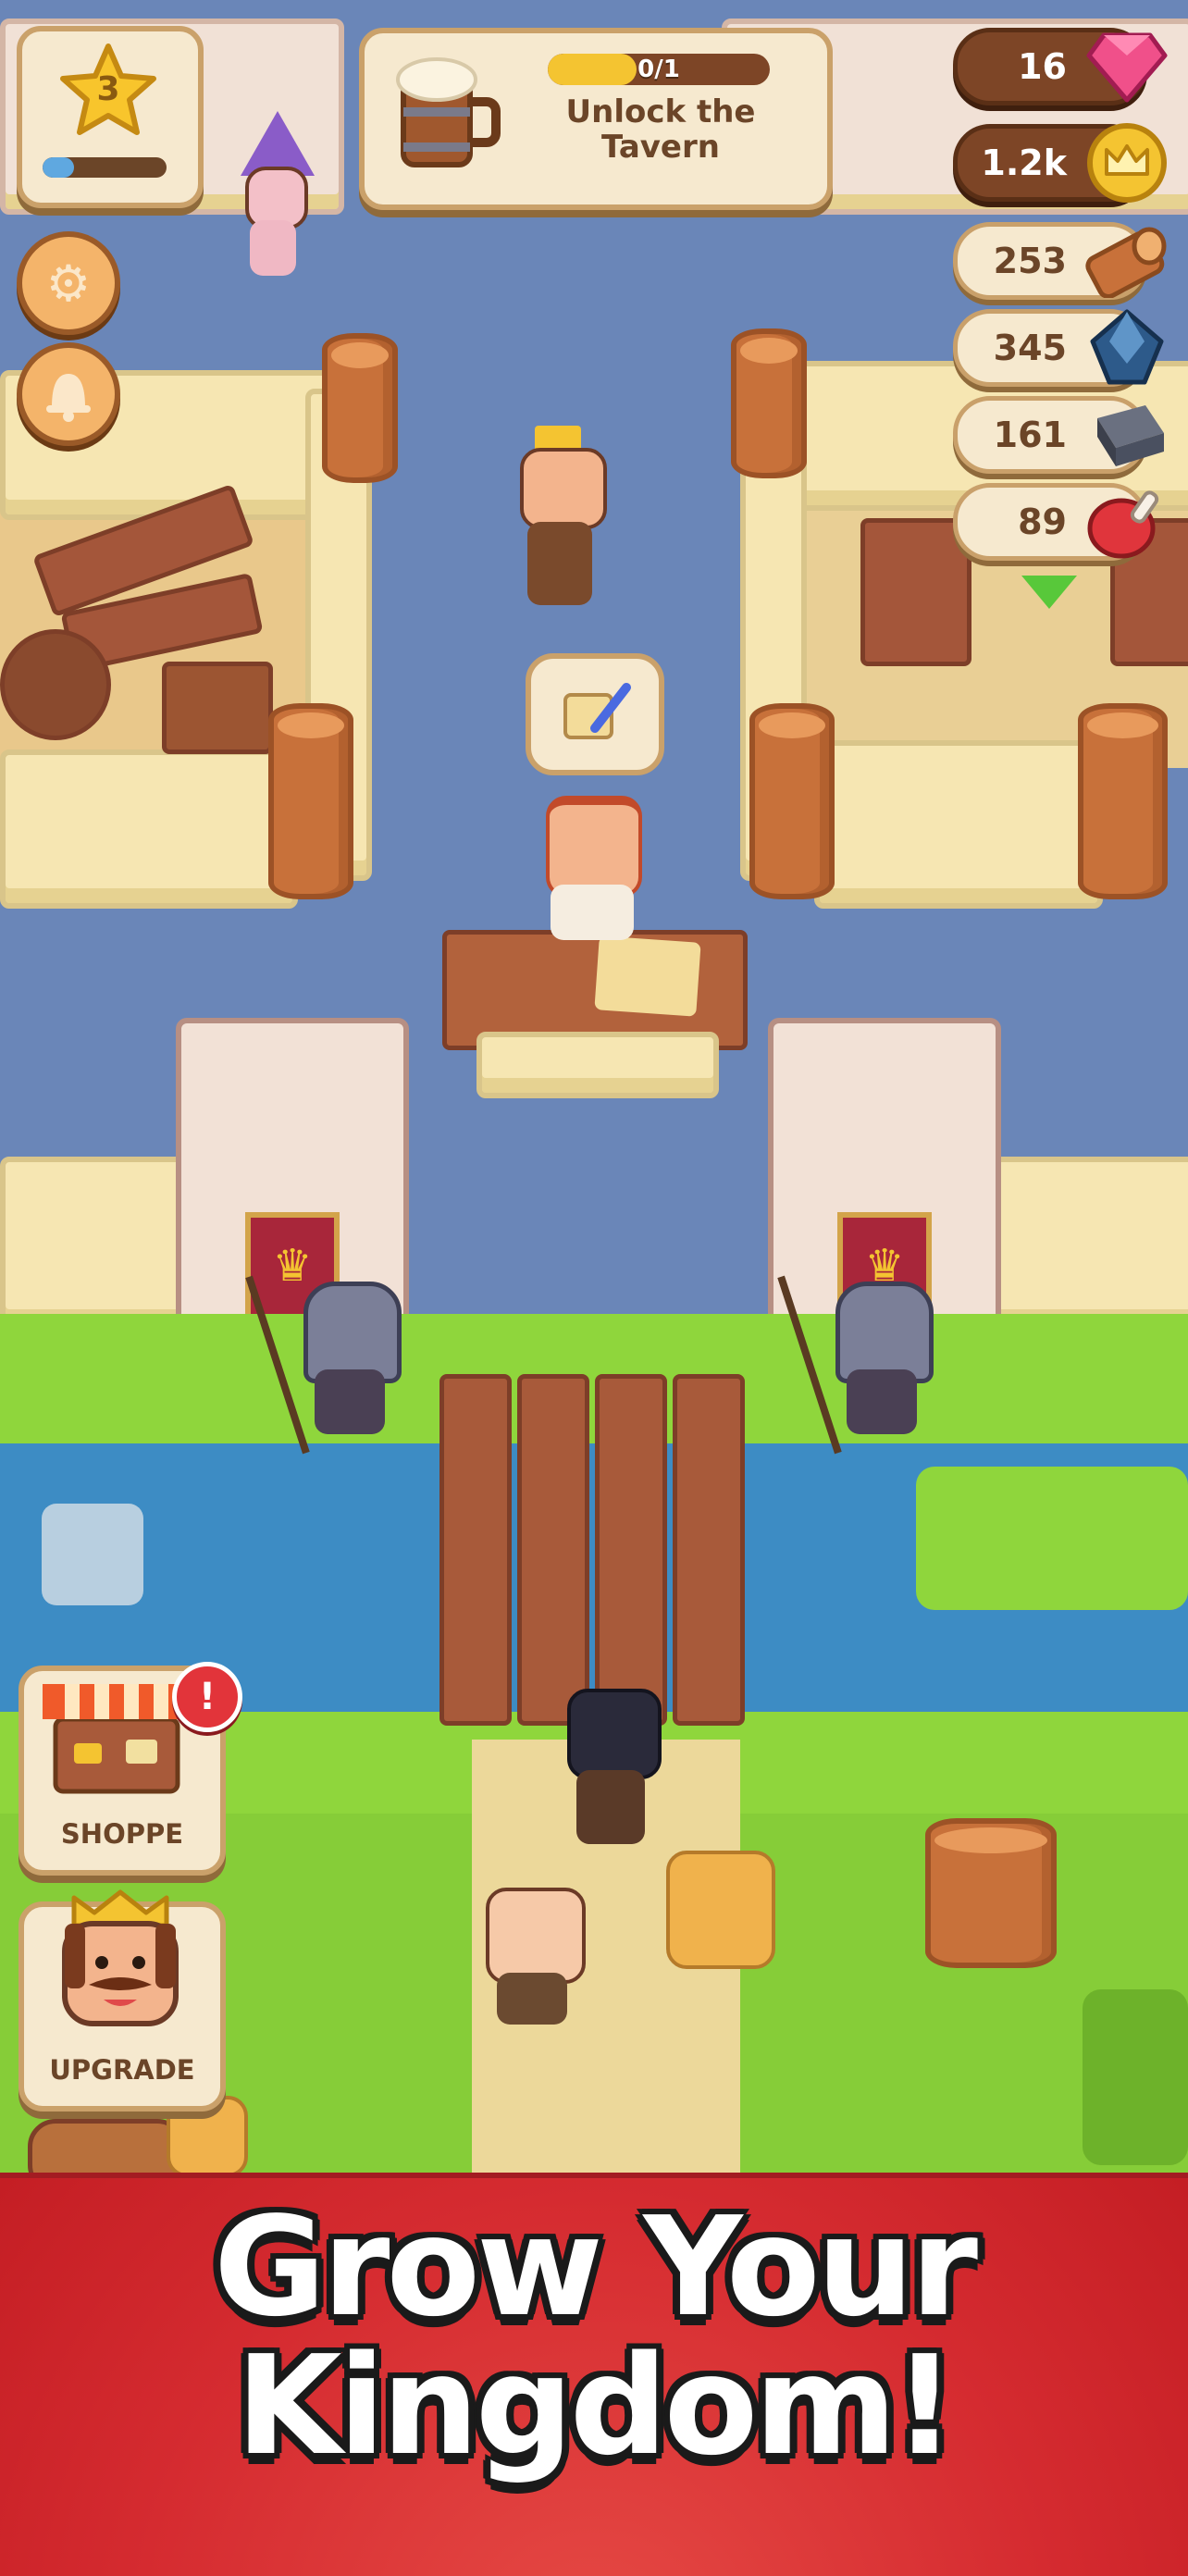 The image size is (1188, 2576). I want to click on settings-button: ⚙, so click(68, 283).